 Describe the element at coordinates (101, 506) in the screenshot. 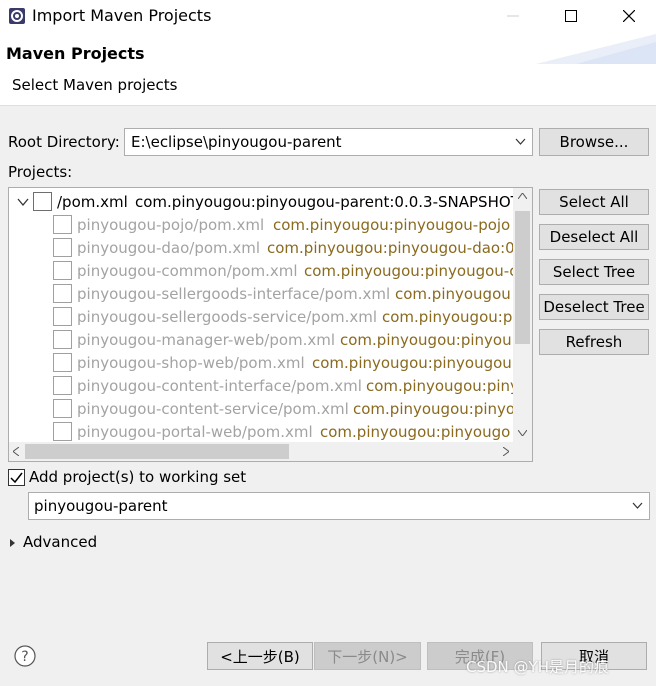

I see `working-set-value: pinyougou-parent` at that location.